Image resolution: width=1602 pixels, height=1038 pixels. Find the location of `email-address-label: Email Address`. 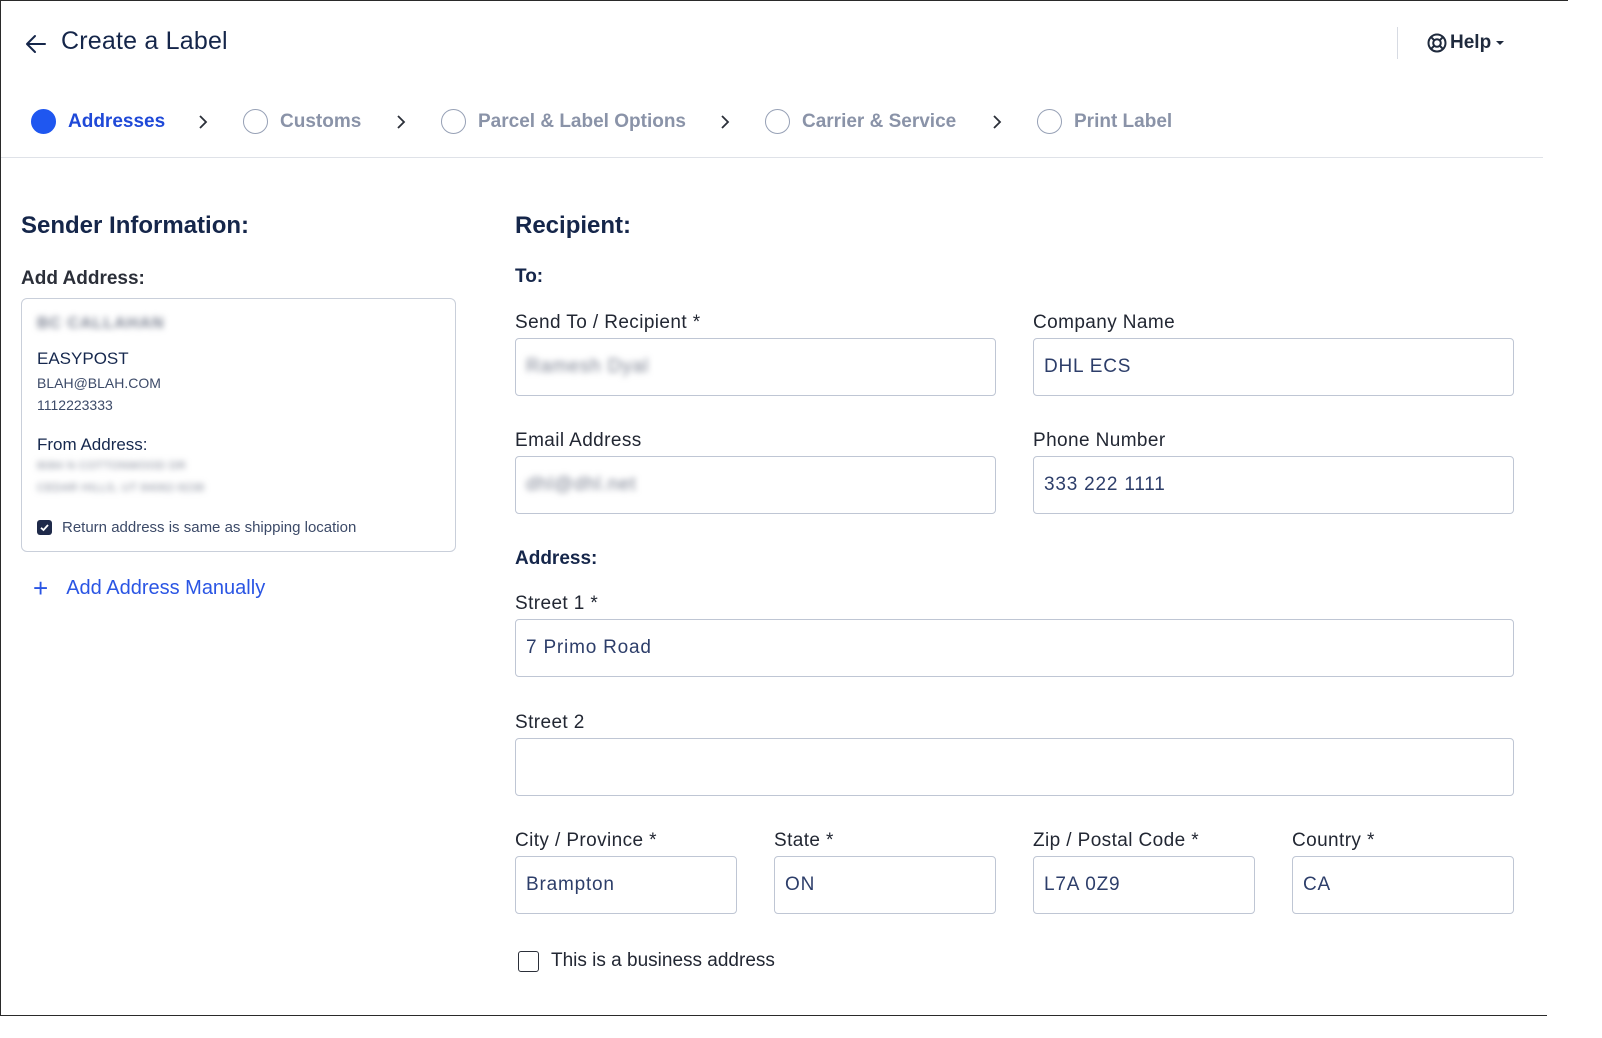

email-address-label: Email Address is located at coordinates (578, 440).